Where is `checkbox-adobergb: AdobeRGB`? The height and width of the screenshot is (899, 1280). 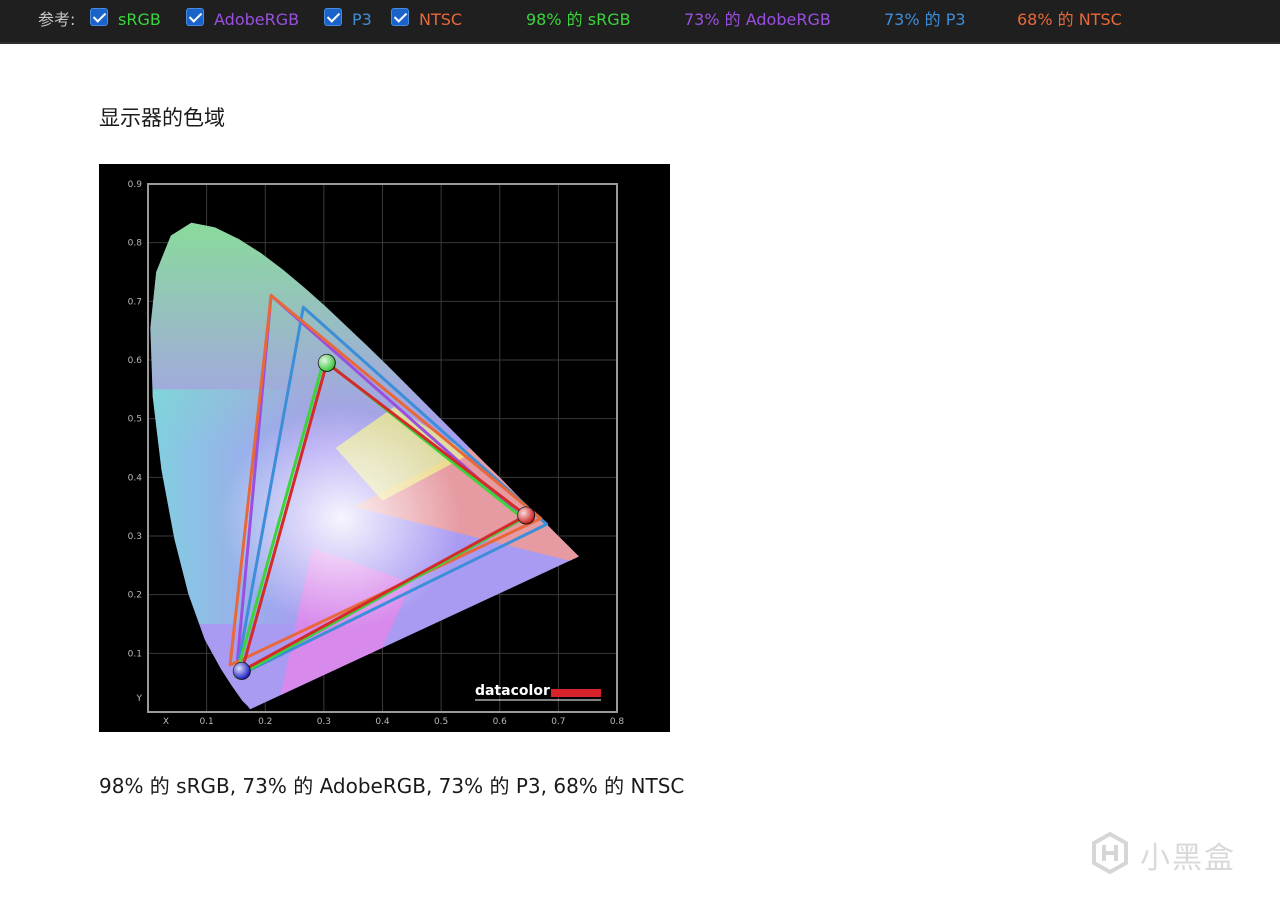 checkbox-adobergb: AdobeRGB is located at coordinates (246, 20).